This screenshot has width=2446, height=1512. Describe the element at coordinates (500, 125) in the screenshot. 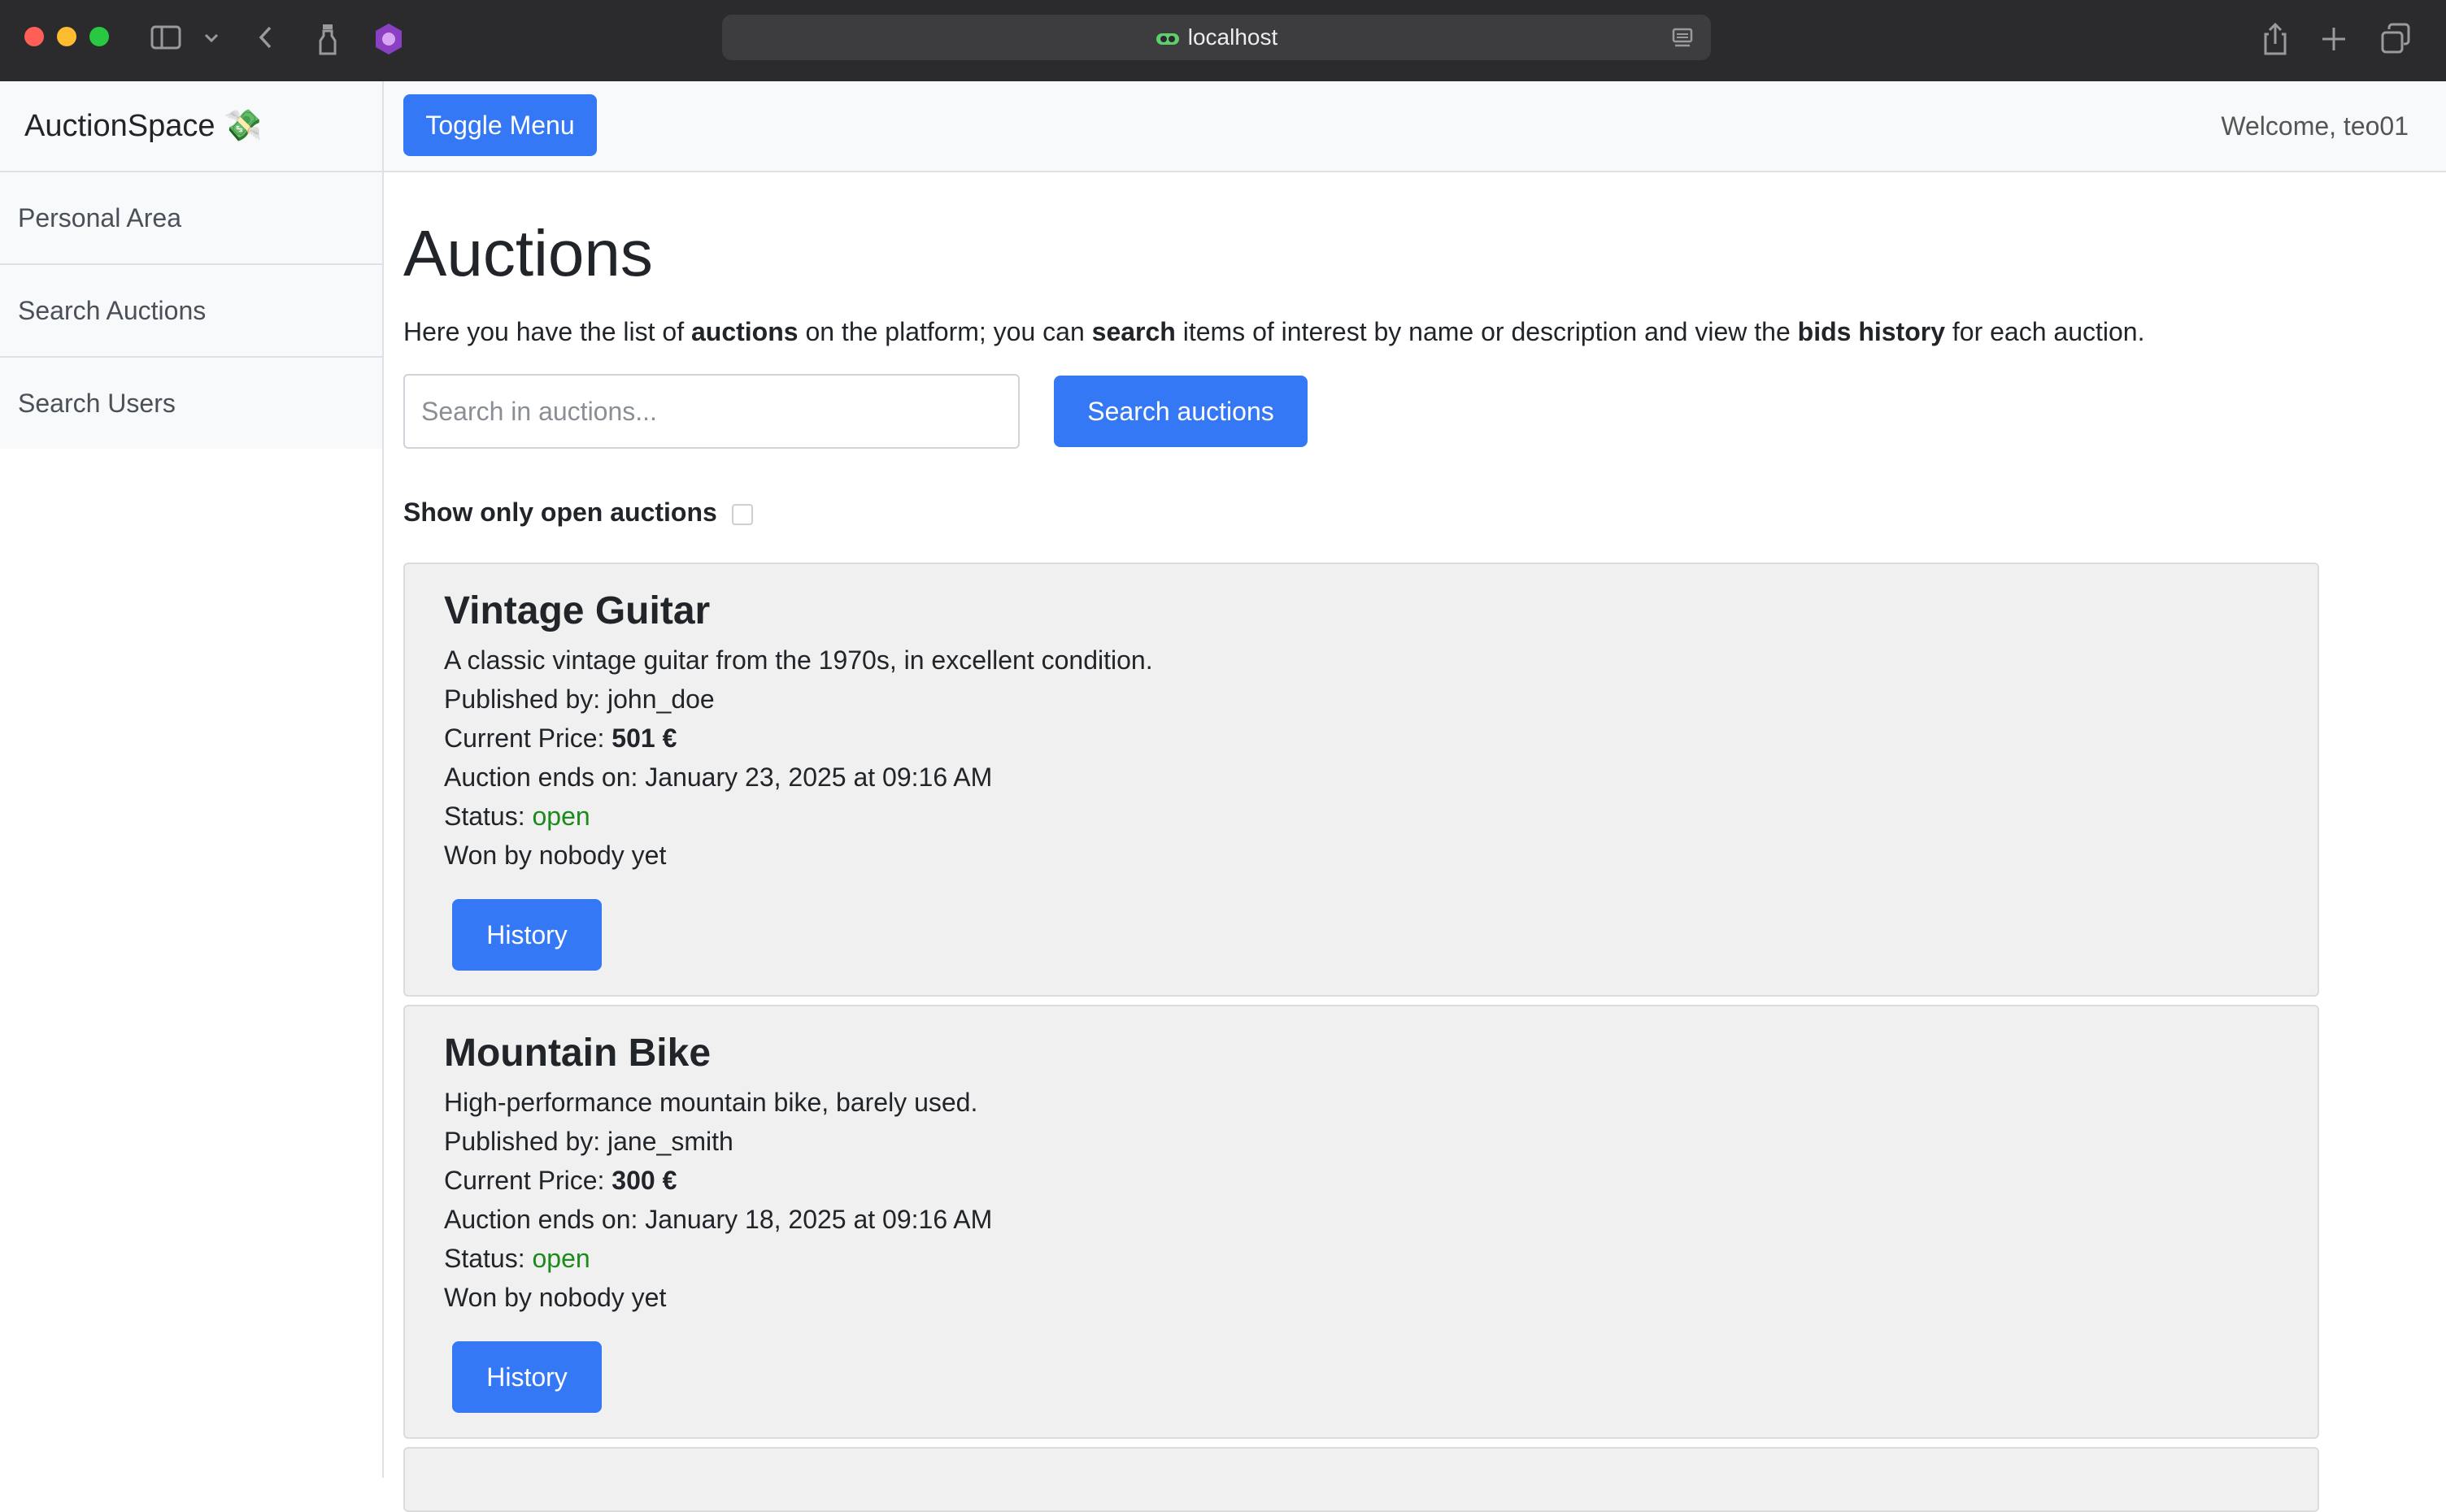

I see `toggle-menu-button: Toggle Menu` at that location.